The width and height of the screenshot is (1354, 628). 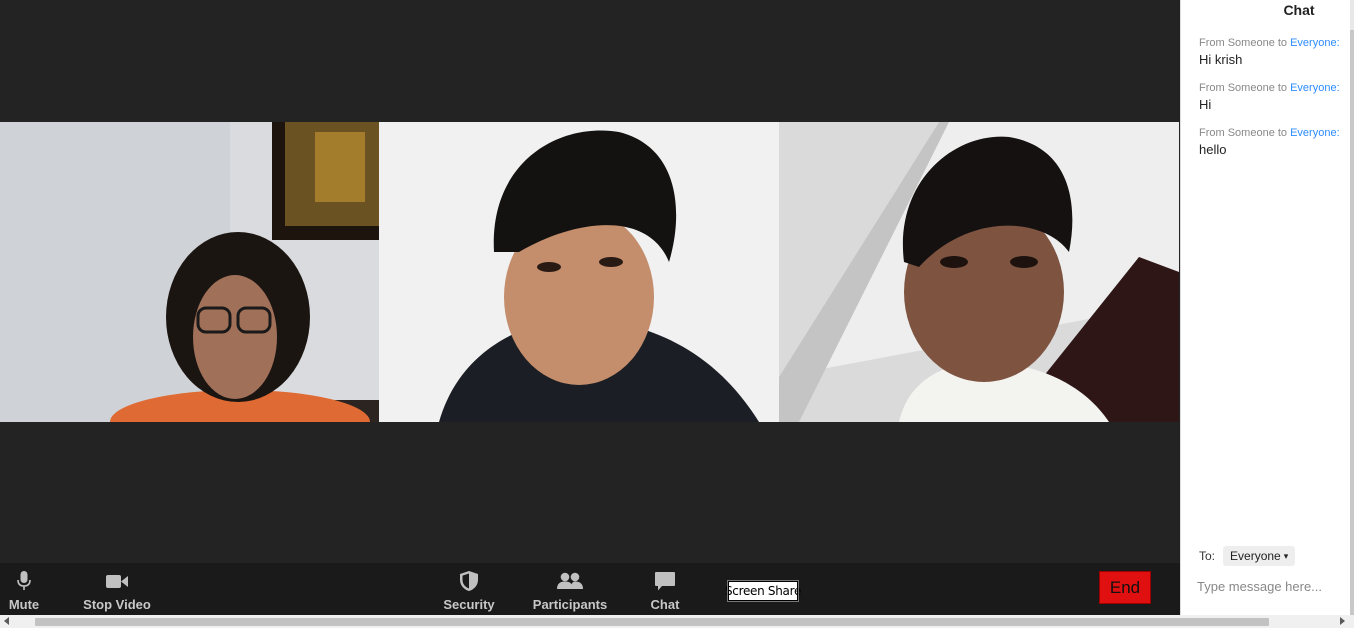 What do you see at coordinates (6, 621) in the screenshot?
I see `scroll-left-arrow-icon` at bounding box center [6, 621].